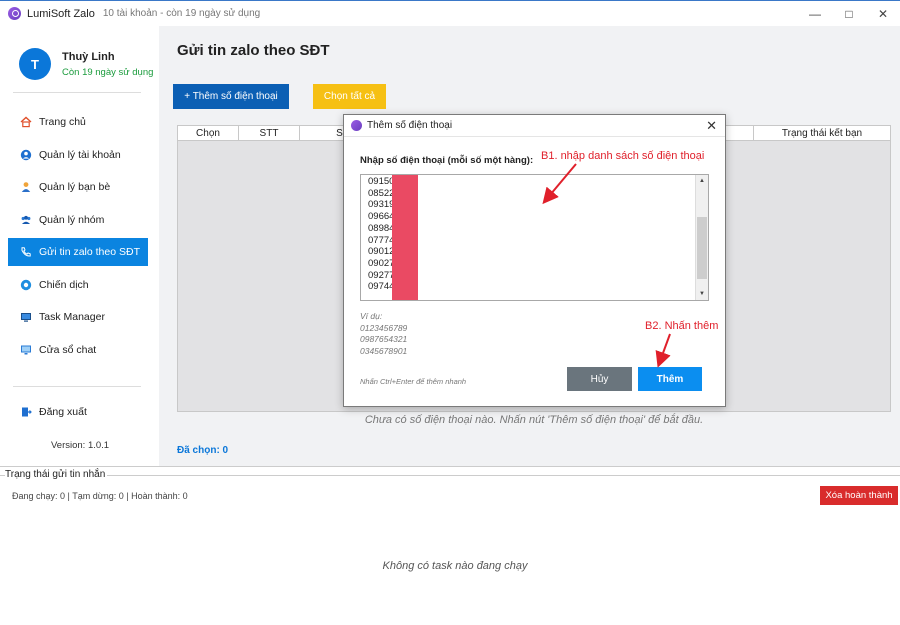 The height and width of the screenshot is (625, 900). What do you see at coordinates (559, 184) in the screenshot?
I see `arrow-step1` at bounding box center [559, 184].